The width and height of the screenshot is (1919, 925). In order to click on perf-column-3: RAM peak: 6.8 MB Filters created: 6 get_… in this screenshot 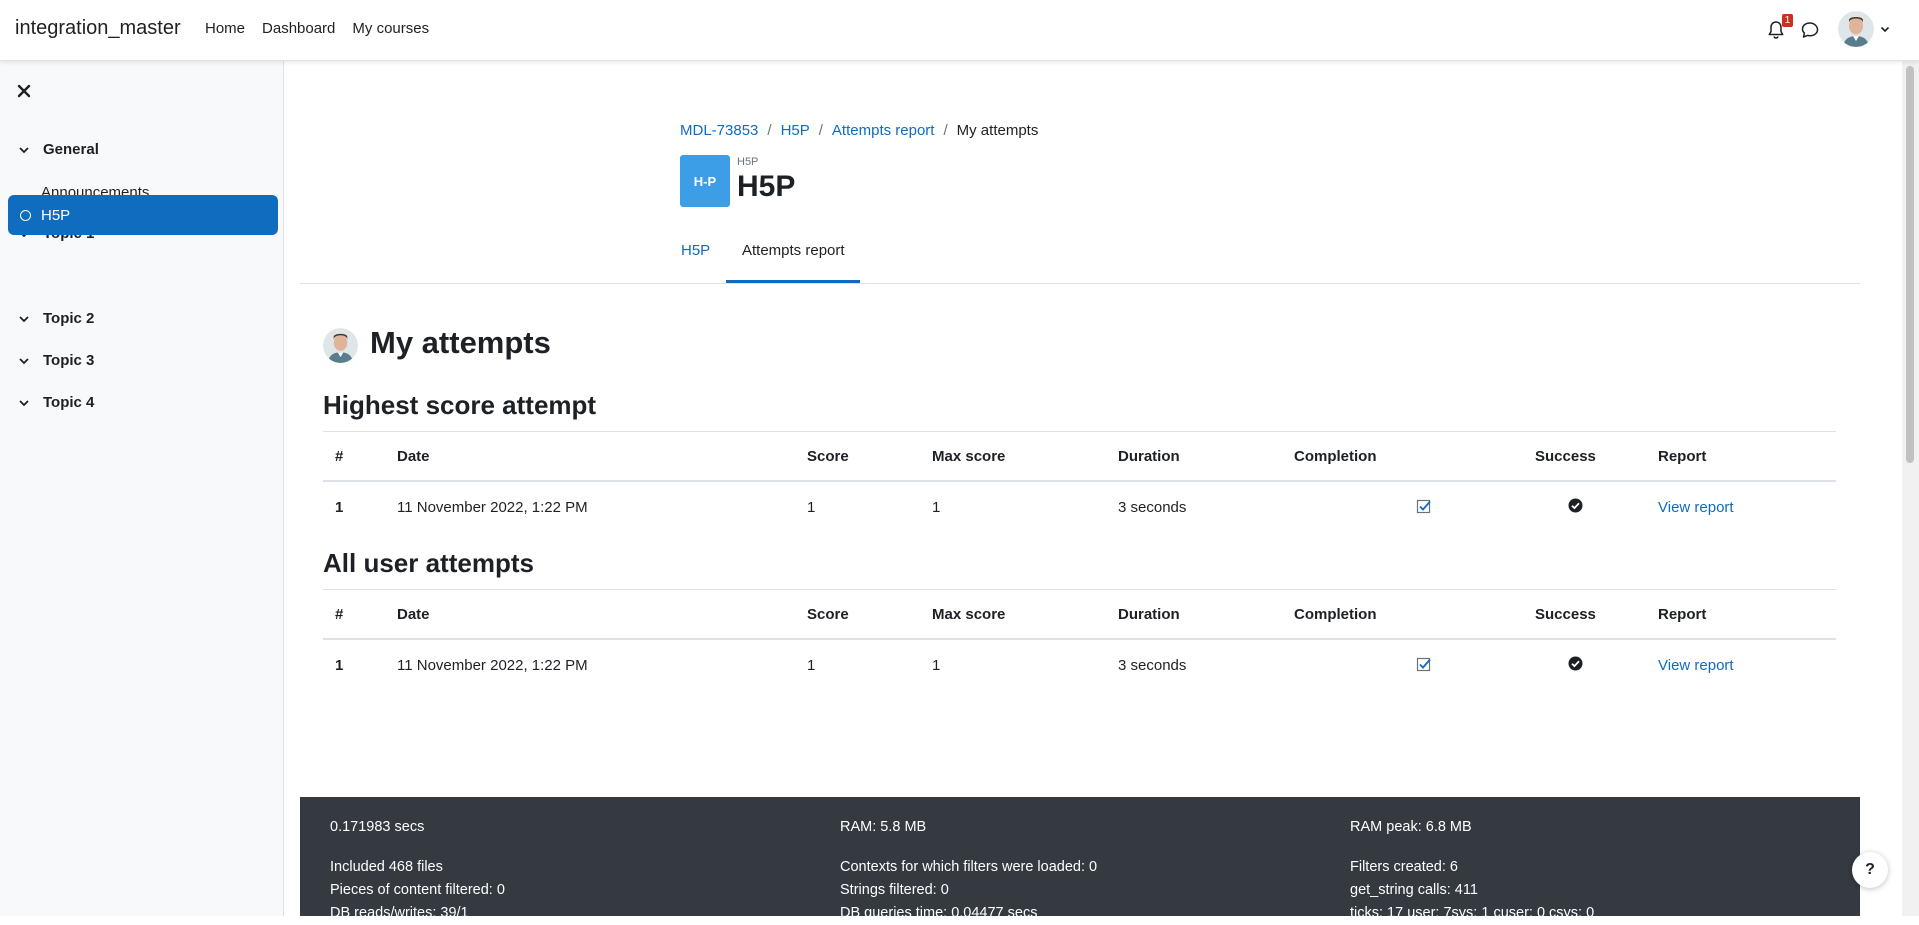, I will do `click(1472, 870)`.